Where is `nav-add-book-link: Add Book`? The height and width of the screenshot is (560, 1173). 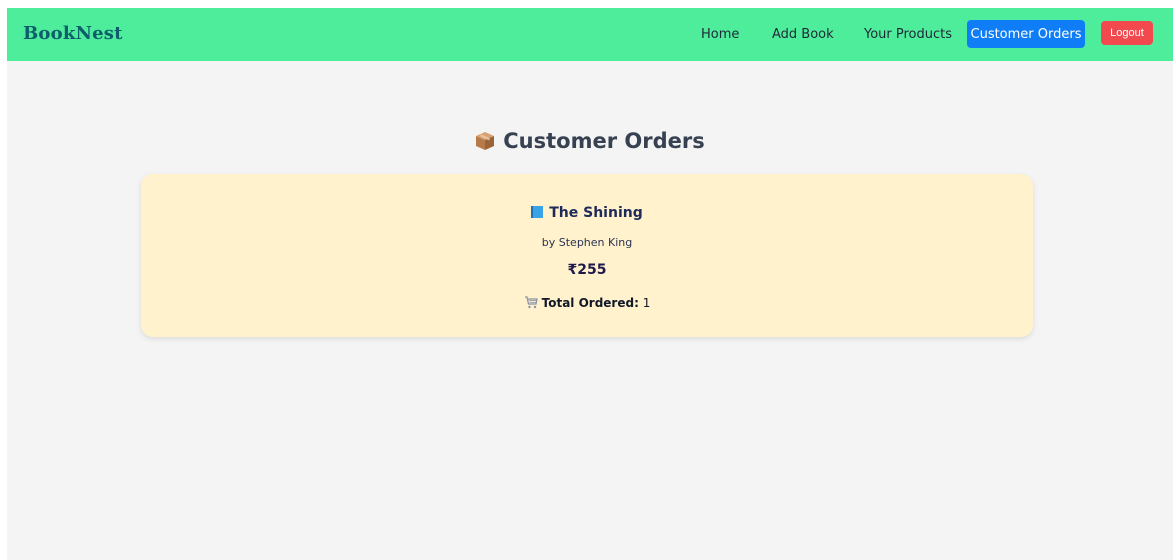 nav-add-book-link: Add Book is located at coordinates (803, 34).